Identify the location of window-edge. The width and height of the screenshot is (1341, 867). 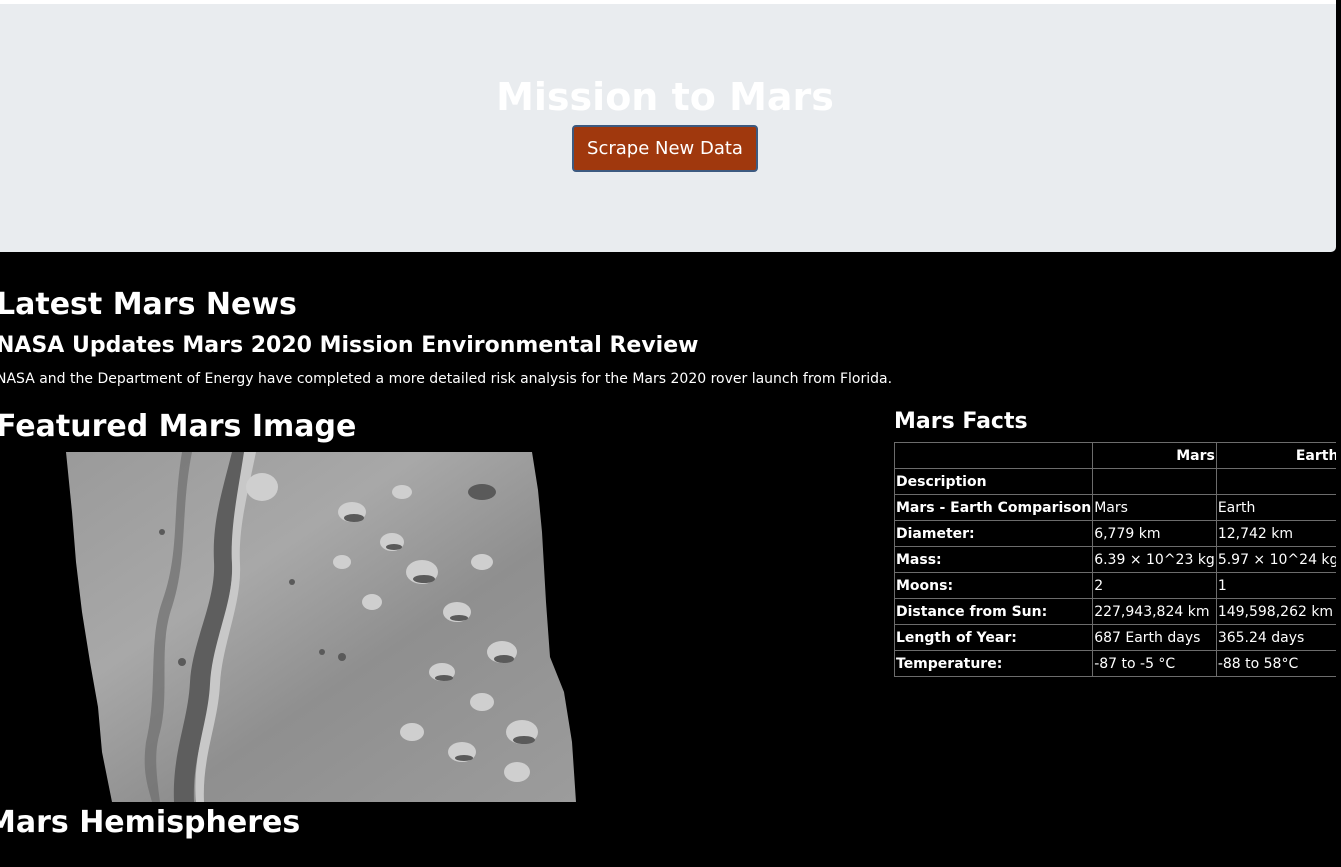
(1338, 433).